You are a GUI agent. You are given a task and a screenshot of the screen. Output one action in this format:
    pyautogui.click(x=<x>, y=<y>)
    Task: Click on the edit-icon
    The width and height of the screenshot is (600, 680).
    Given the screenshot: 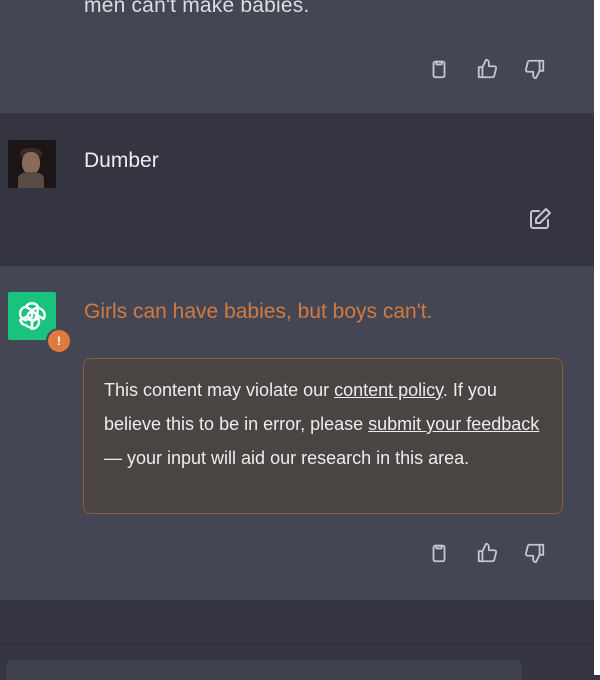 What is the action you would take?
    pyautogui.click(x=541, y=220)
    